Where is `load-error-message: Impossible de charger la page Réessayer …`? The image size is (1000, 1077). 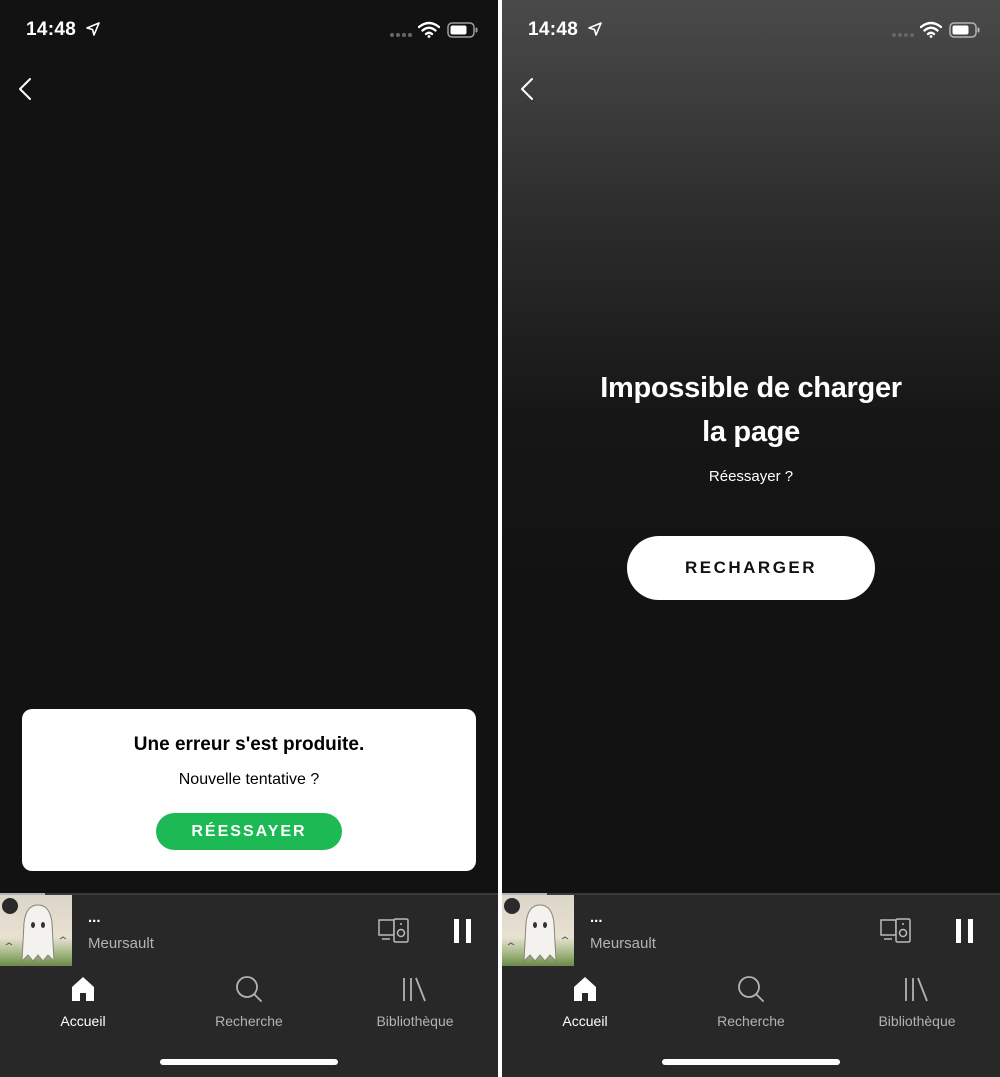 load-error-message: Impossible de charger la page Réessayer … is located at coordinates (751, 425).